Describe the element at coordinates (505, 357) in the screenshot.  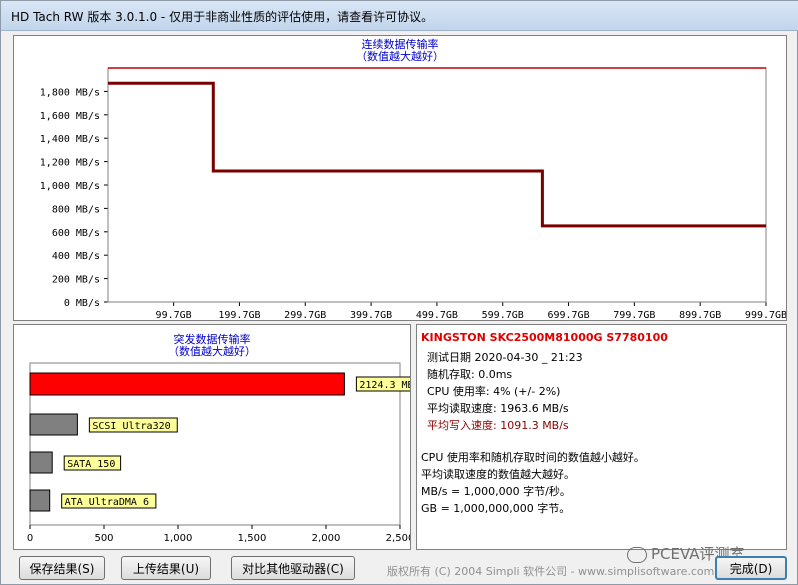
I see `test-date: 测试日期 2020-04-30 _ 21:23` at that location.